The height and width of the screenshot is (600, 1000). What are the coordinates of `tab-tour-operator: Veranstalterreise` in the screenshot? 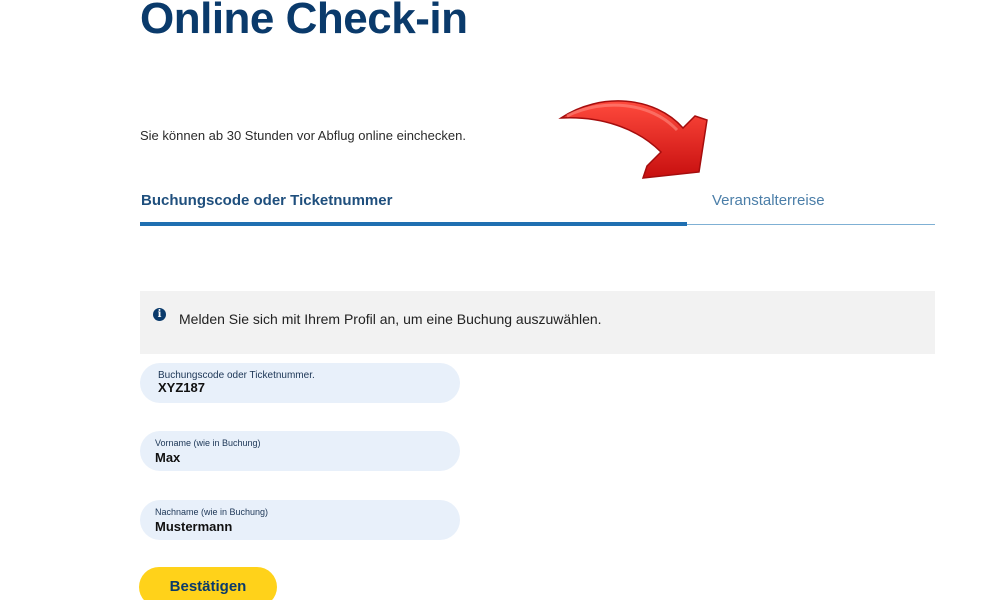 It's located at (811, 205).